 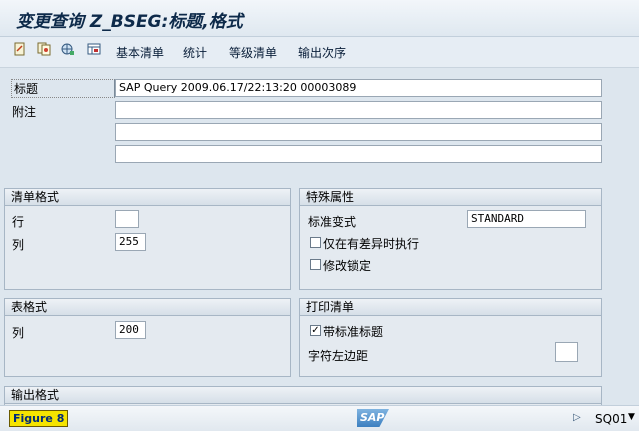 I want to click on window-title: 变更查询 Z_BSEG:标题,格式, so click(x=129, y=22).